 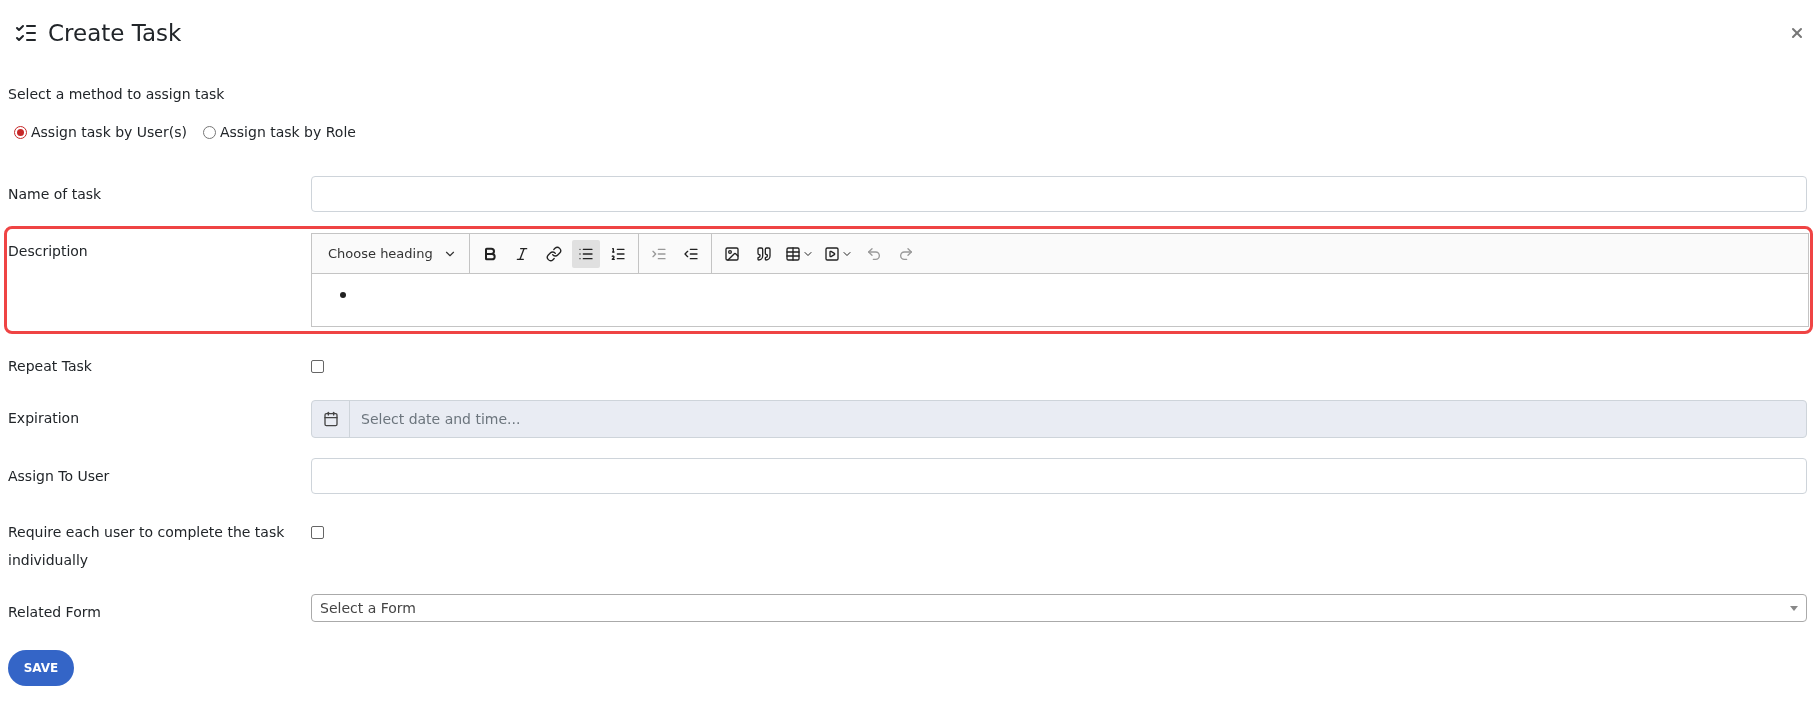 I want to click on field-label: Assign To User, so click(x=59, y=476).